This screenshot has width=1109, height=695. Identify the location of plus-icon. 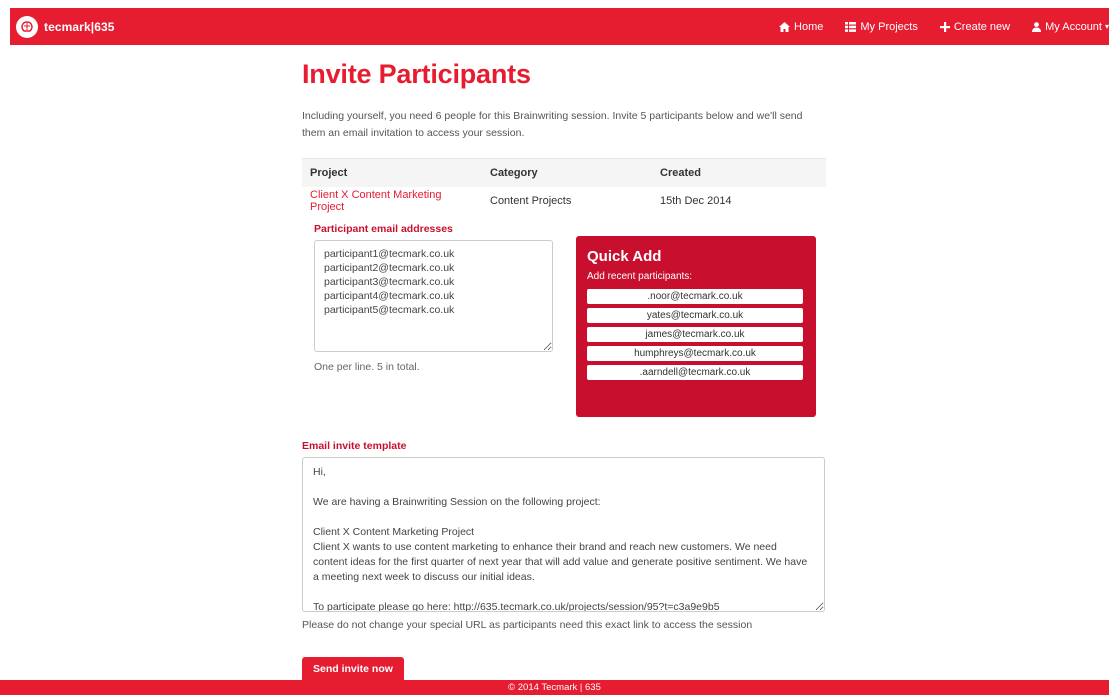
(944, 26).